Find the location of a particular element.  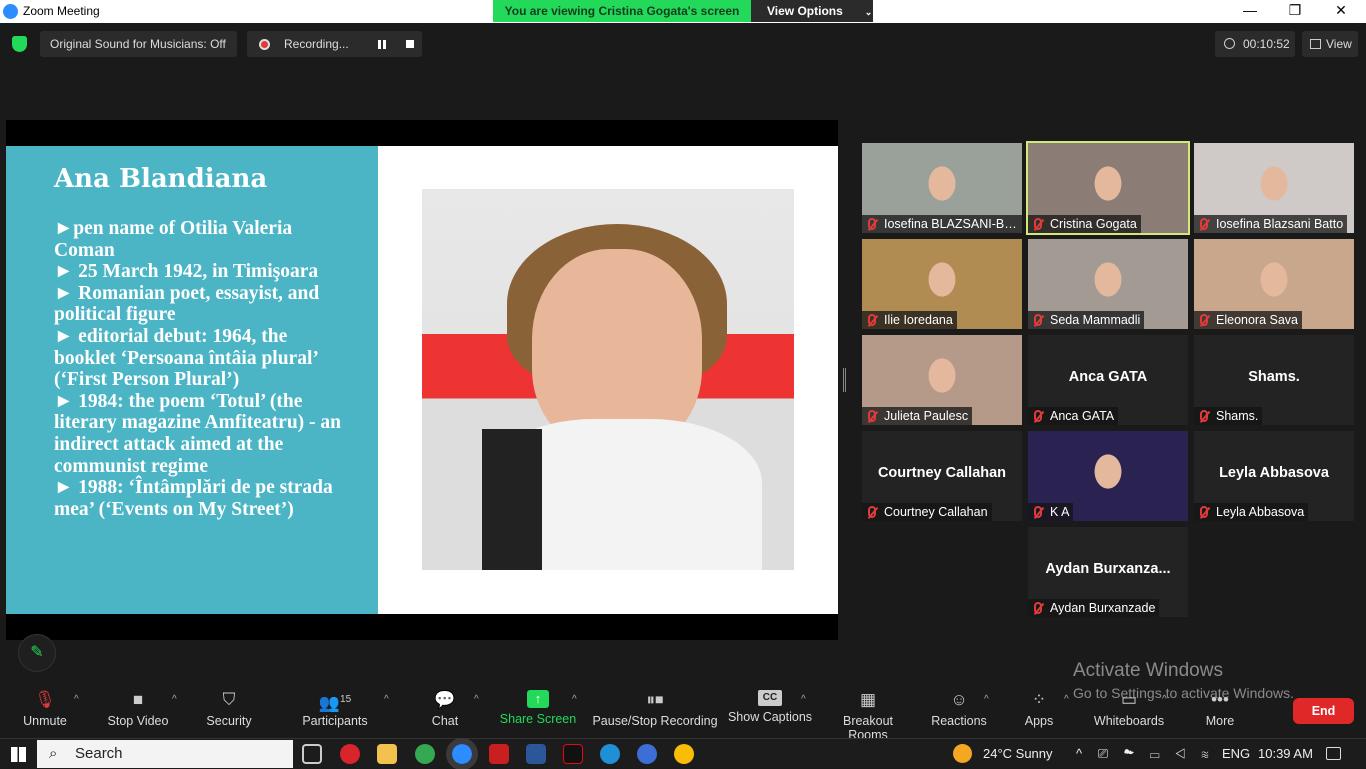

participant-tile: Leyla Abbasova Leyla Abbasova is located at coordinates (1274, 476).